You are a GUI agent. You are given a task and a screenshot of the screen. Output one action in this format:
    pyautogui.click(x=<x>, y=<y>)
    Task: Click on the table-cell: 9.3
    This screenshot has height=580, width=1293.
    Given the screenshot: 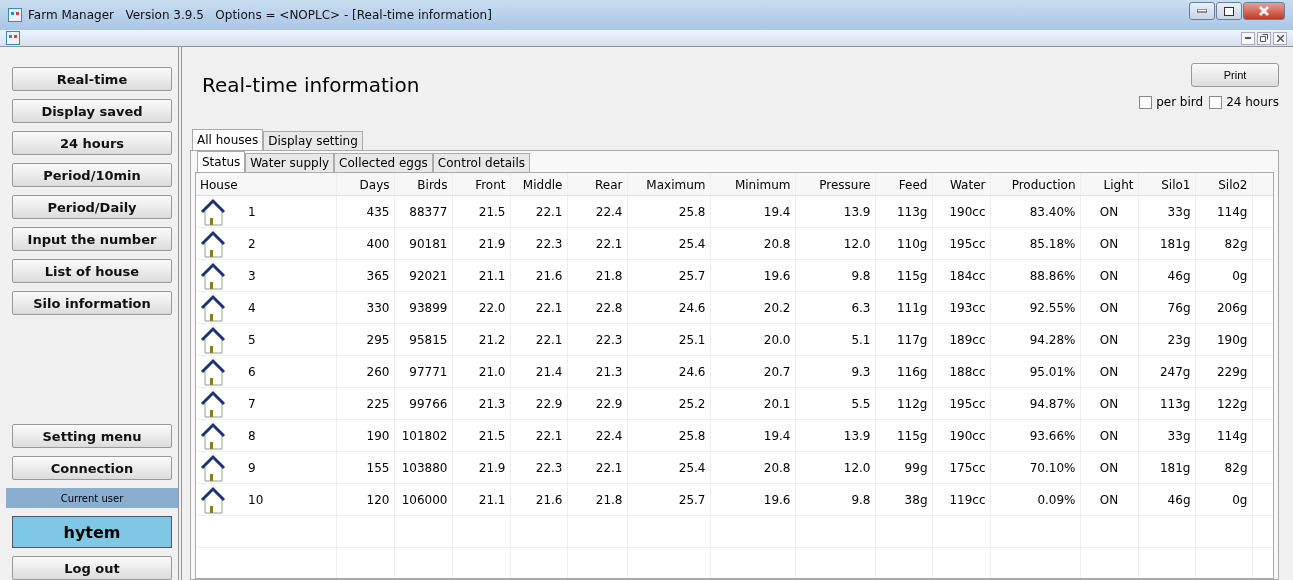 What is the action you would take?
    pyautogui.click(x=835, y=371)
    